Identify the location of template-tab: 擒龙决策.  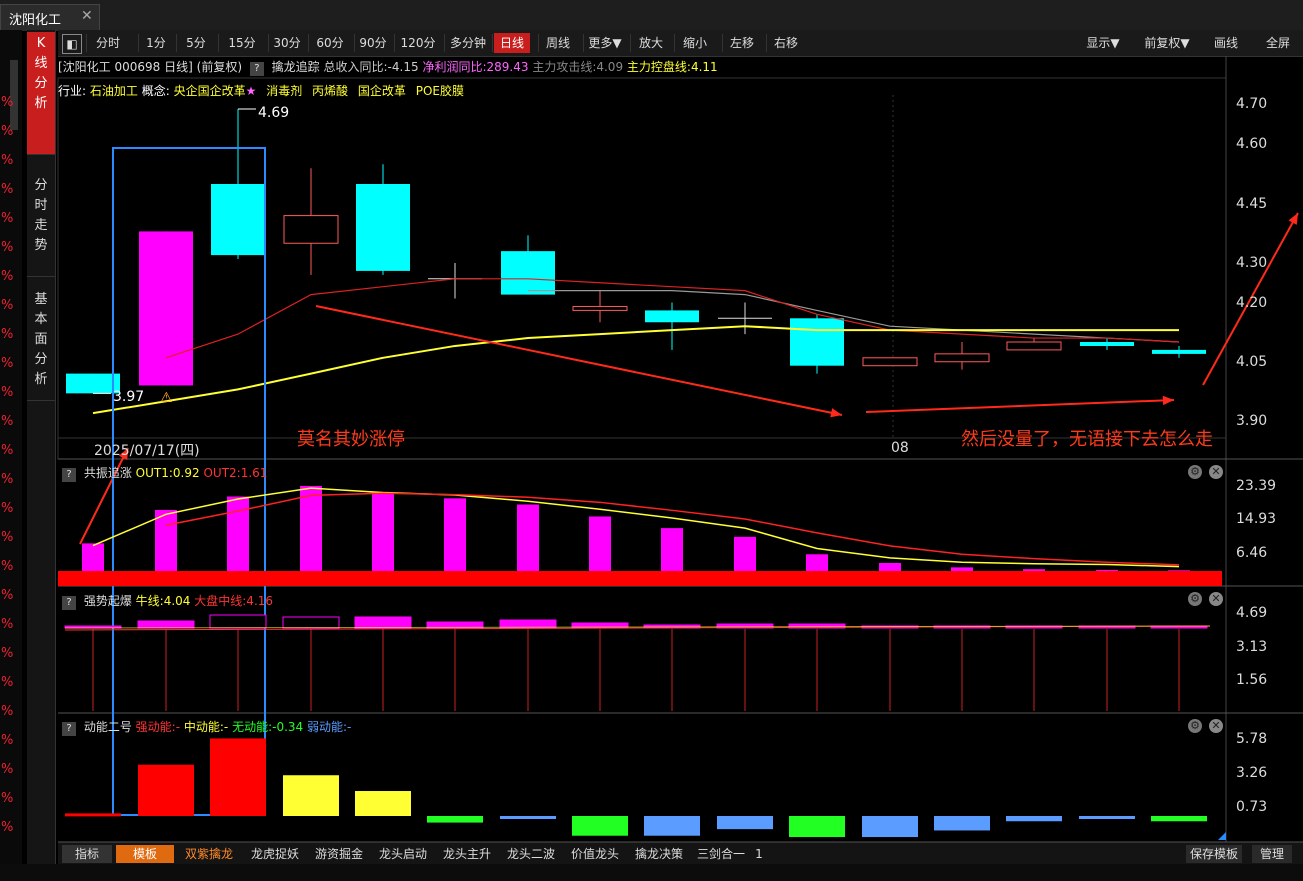
(659, 854).